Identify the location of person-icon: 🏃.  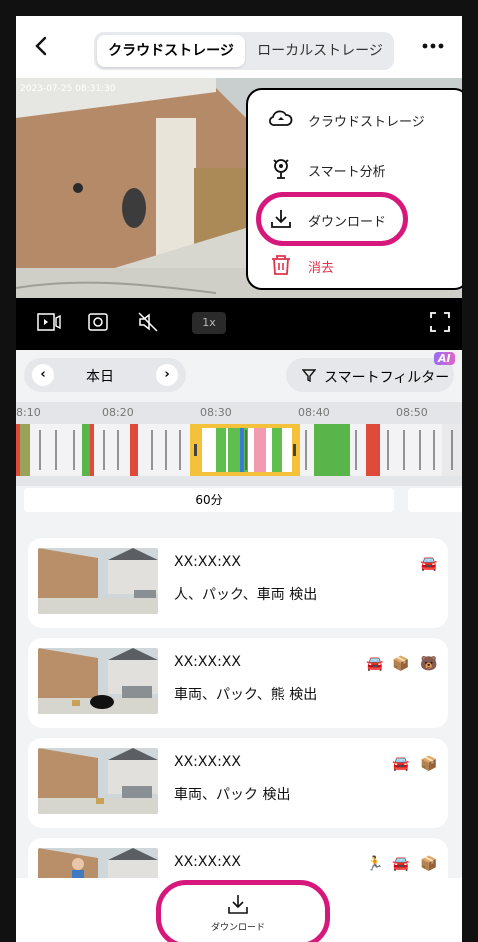
(375, 864).